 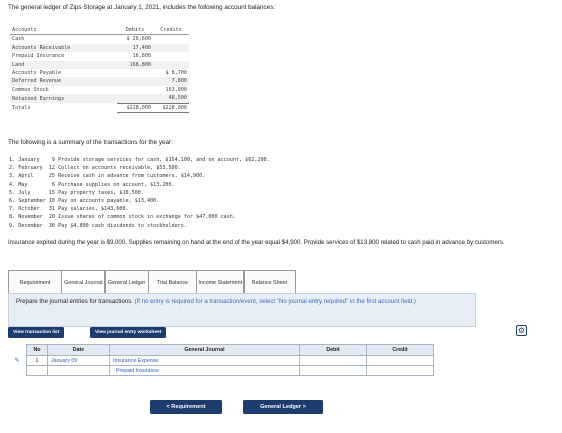 What do you see at coordinates (99, 108) in the screenshot?
I see `totals-row: Totals $228,000 $228,000` at bounding box center [99, 108].